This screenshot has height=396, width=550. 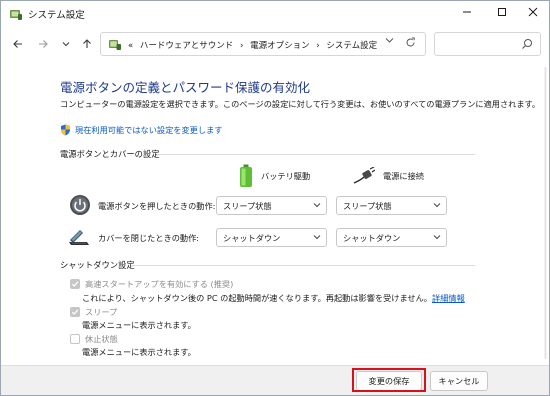 I want to click on minimize-button, so click(x=467, y=12).